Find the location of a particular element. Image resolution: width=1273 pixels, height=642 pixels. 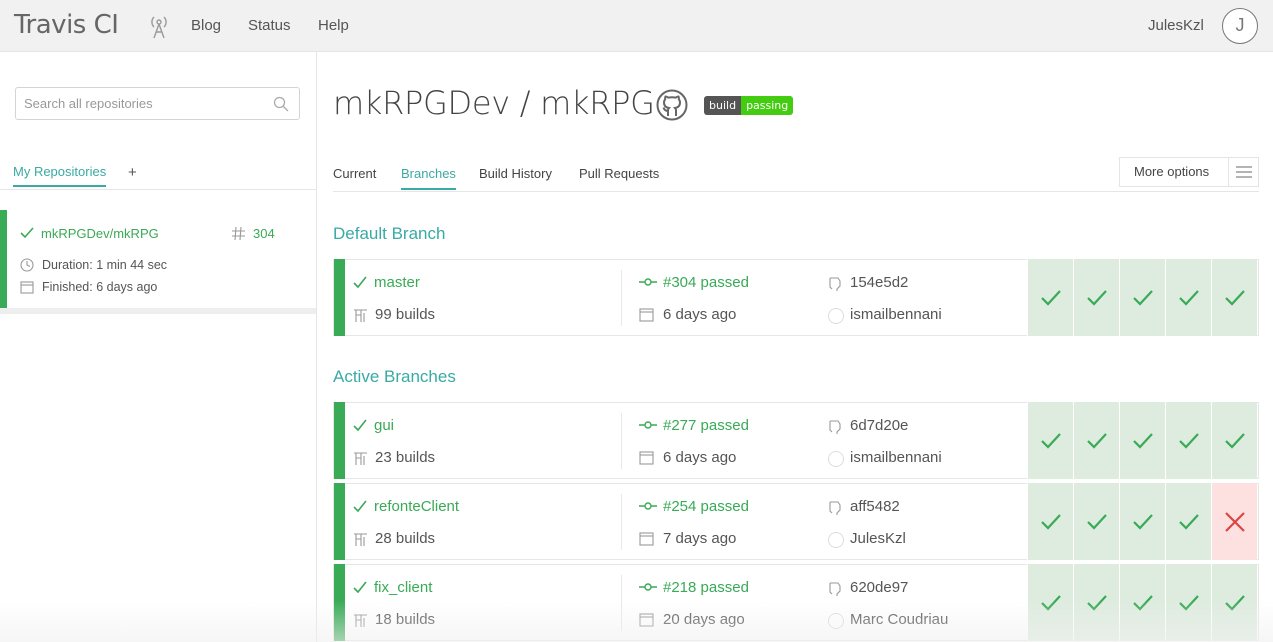

search-input is located at coordinates (136, 103).